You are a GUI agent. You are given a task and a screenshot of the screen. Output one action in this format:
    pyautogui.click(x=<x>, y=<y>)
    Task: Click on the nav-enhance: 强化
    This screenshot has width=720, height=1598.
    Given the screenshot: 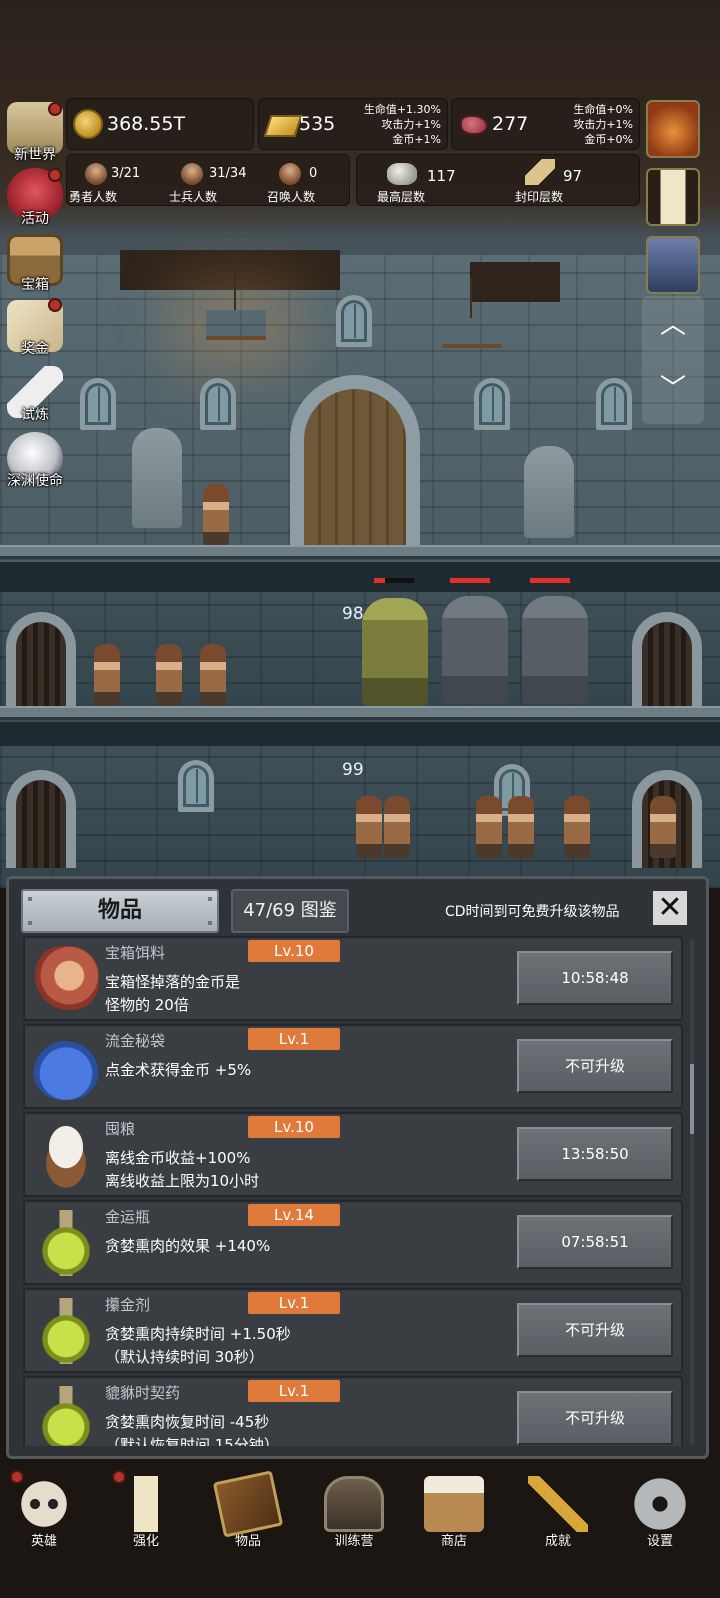 What is the action you would take?
    pyautogui.click(x=146, y=1526)
    